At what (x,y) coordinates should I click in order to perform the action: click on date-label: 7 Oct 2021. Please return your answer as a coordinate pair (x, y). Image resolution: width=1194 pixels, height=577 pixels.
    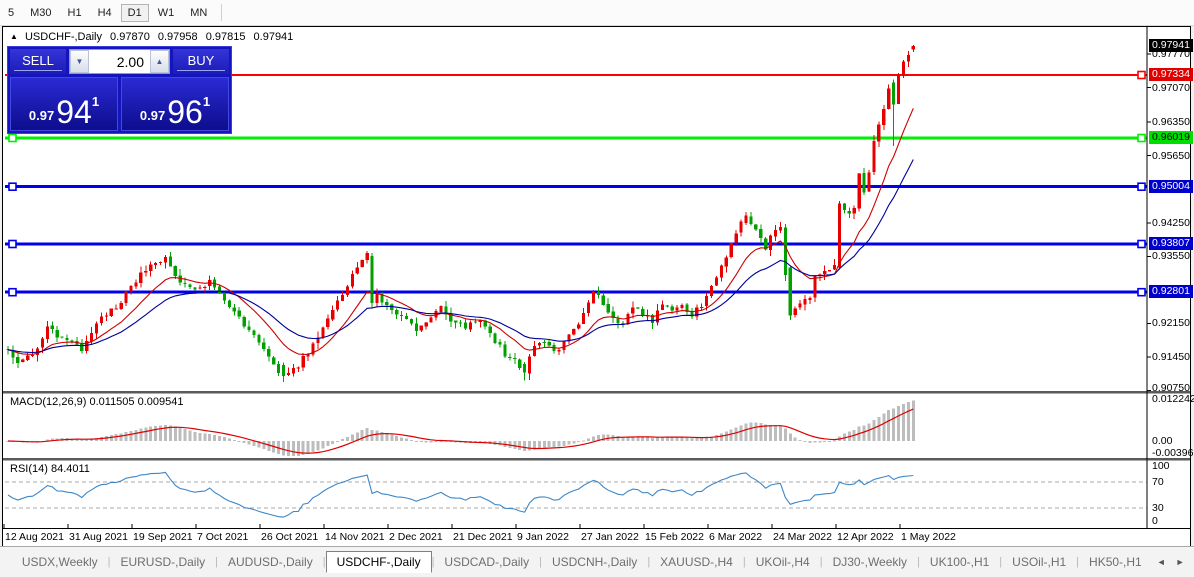
    Looking at the image, I should click on (223, 537).